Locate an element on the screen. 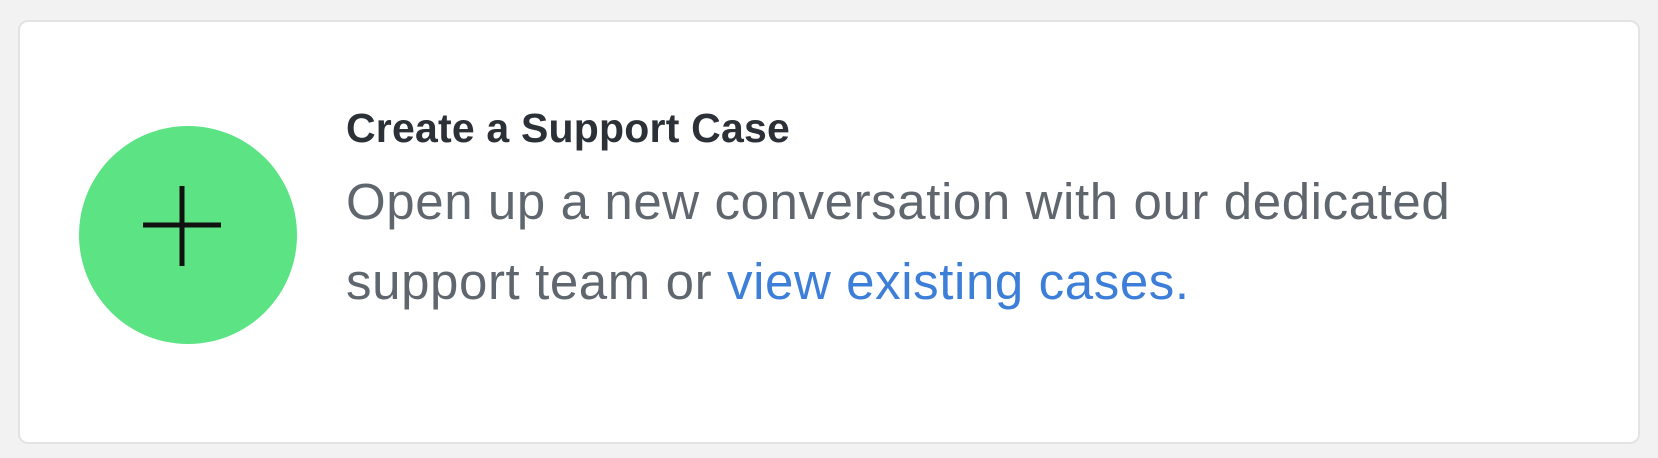 This screenshot has width=1658, height=458. create-case-button is located at coordinates (188, 235).